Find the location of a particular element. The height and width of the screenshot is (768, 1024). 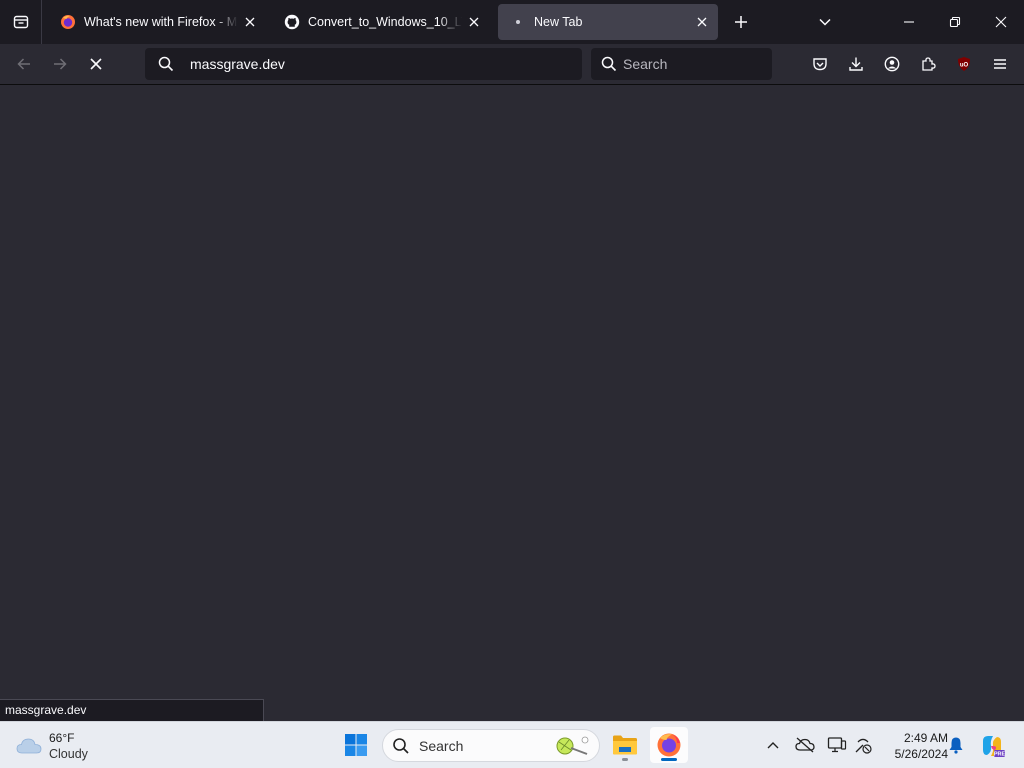

clock-time: 2:49 AM is located at coordinates (925, 738).